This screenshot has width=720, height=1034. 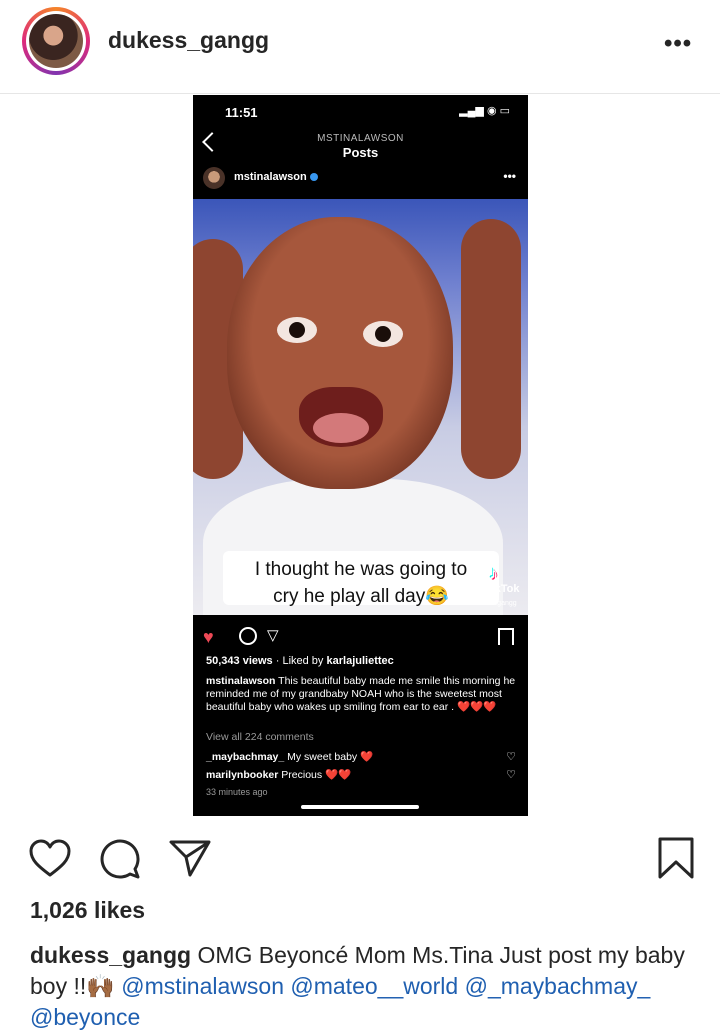 What do you see at coordinates (678, 44) in the screenshot?
I see `more-options-icon: •••` at bounding box center [678, 44].